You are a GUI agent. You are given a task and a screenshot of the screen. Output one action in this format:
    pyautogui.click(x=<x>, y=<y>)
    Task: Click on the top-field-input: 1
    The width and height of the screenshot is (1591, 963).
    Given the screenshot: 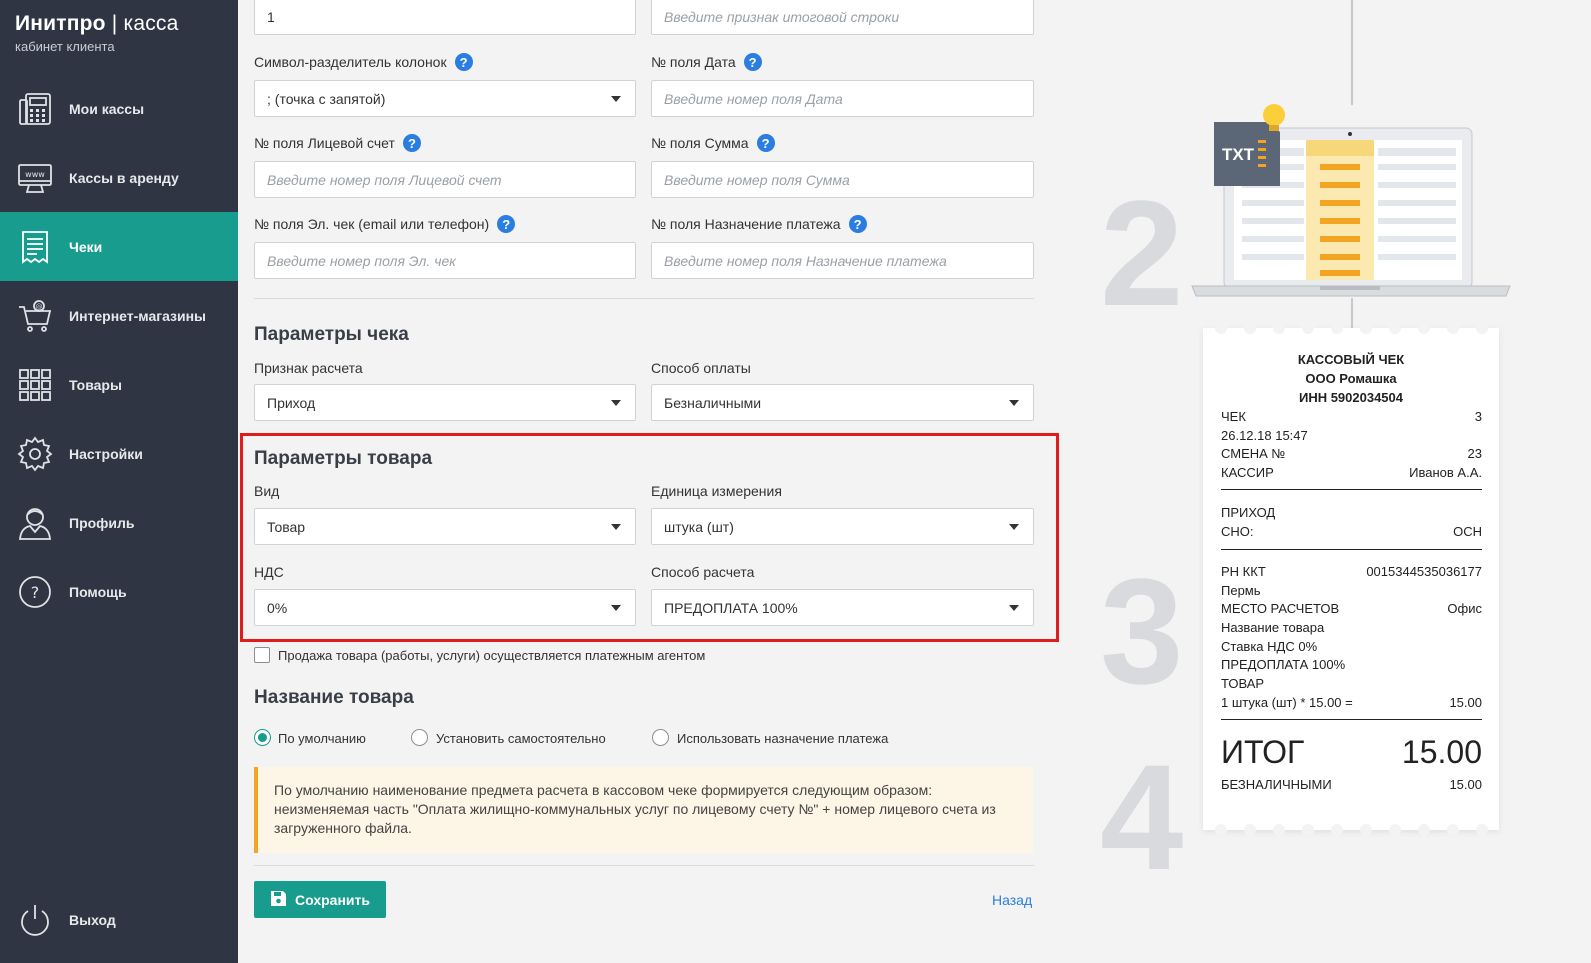 What is the action you would take?
    pyautogui.click(x=445, y=17)
    